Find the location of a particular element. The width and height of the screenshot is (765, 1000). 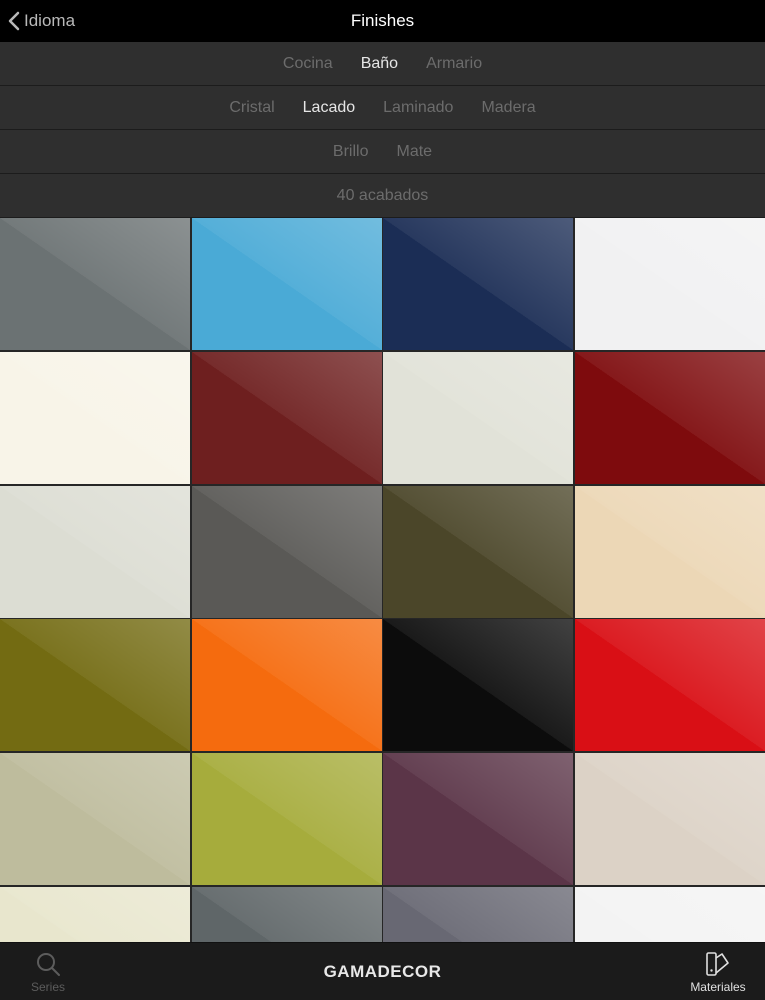

tab-materials: Materiales is located at coordinates (717, 971).